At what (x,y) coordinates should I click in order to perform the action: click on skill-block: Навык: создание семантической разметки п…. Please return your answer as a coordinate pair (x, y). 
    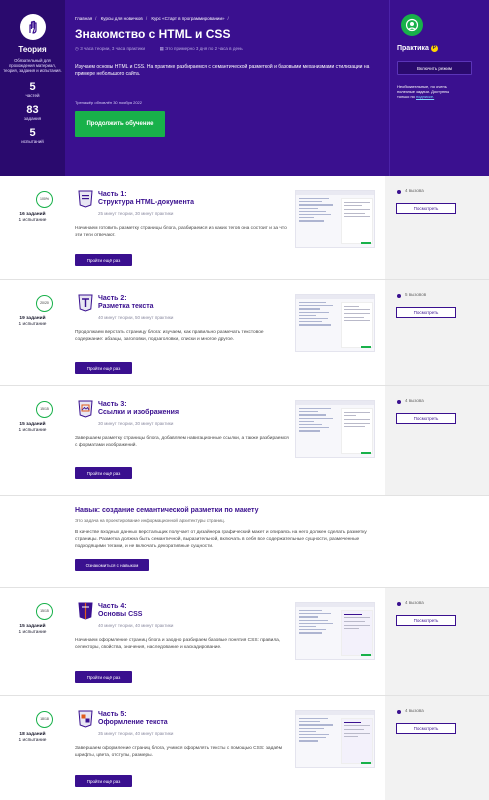
    Looking at the image, I should click on (244, 542).